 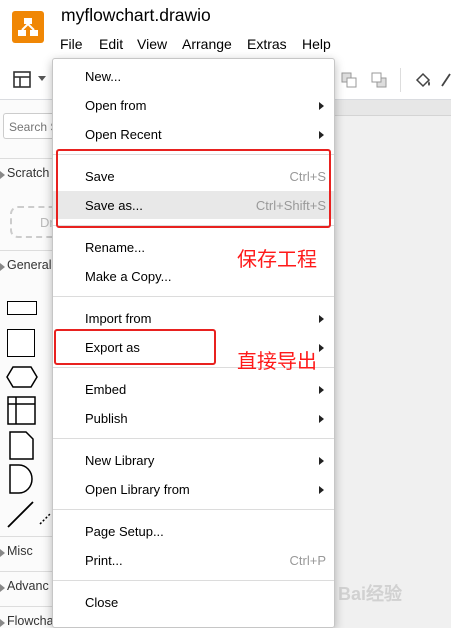 I want to click on to-back-icon, so click(x=379, y=80).